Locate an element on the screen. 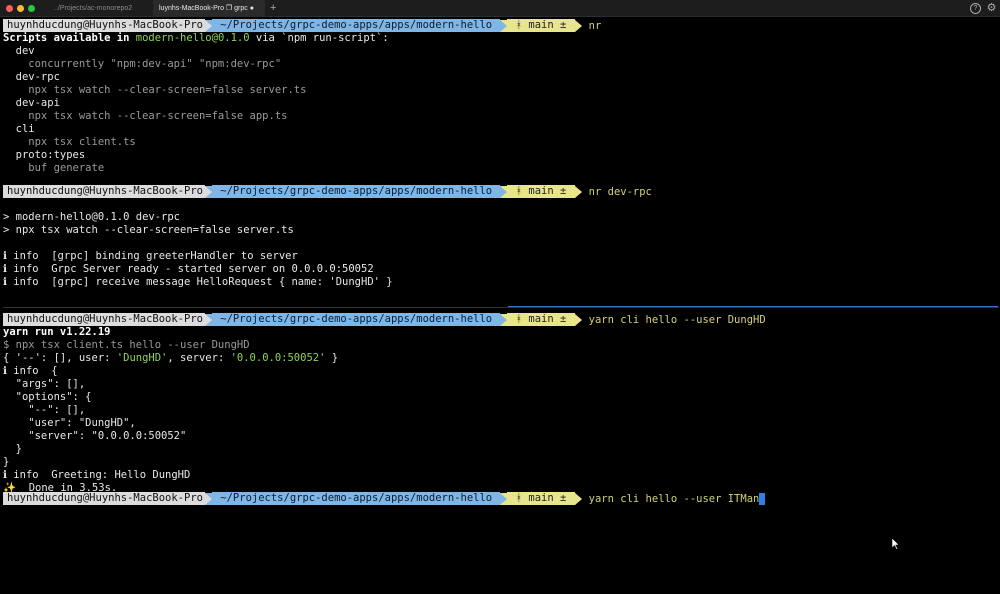 The width and height of the screenshot is (1000, 594). tab-grpc: luynhs-MacBook-Pro ❐ grpc ● is located at coordinates (209, 8).